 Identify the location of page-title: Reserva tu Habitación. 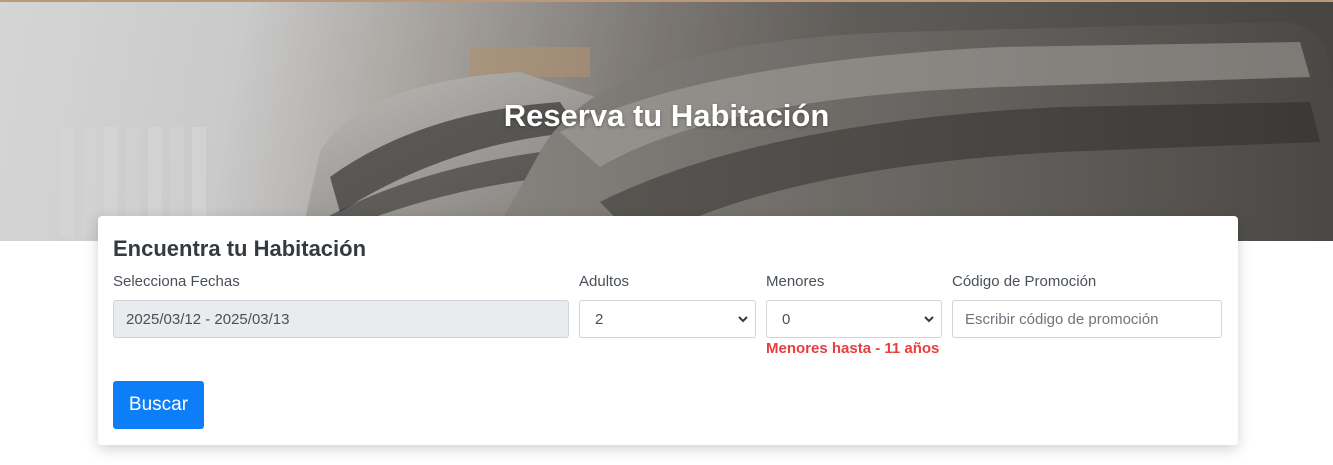
(666, 115).